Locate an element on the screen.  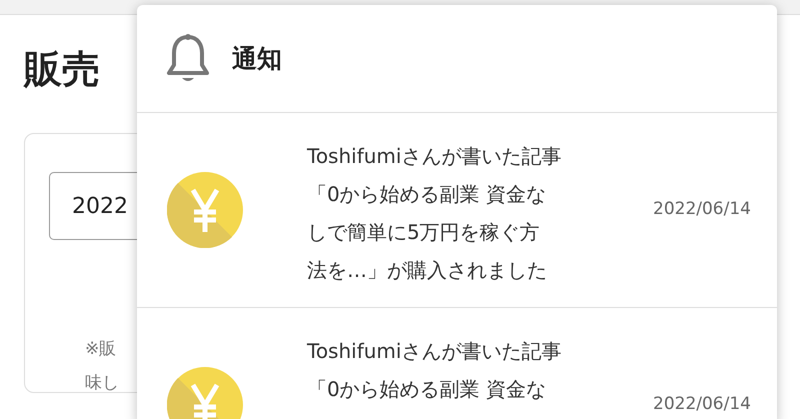
yen-coin-icon is located at coordinates (205, 210).